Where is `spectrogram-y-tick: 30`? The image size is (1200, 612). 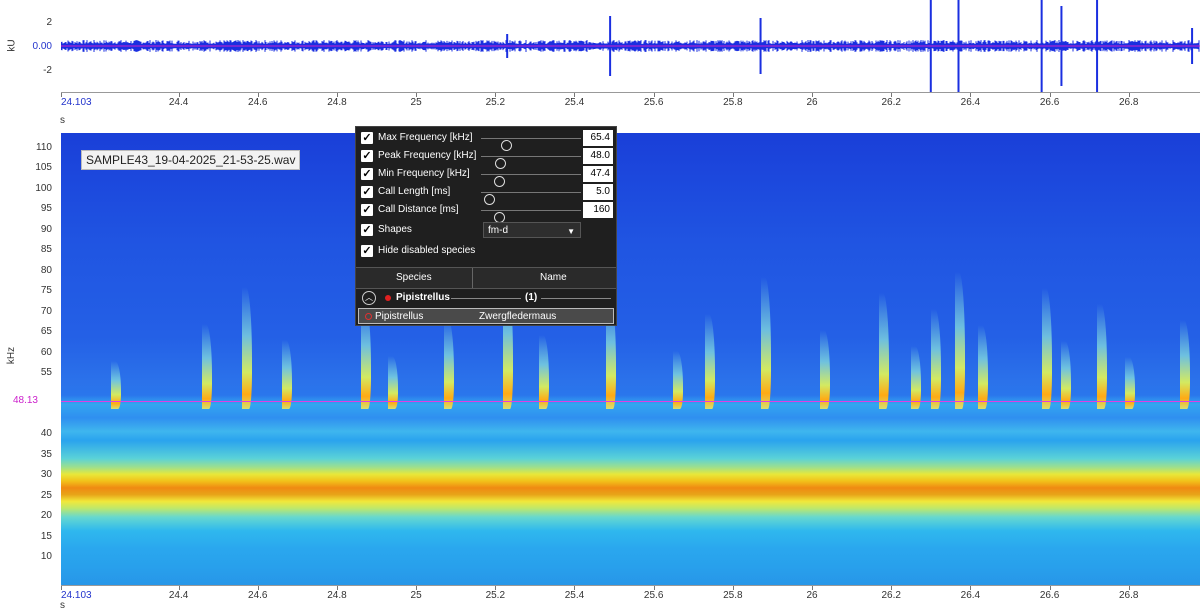
spectrogram-y-tick: 30 is located at coordinates (46, 475).